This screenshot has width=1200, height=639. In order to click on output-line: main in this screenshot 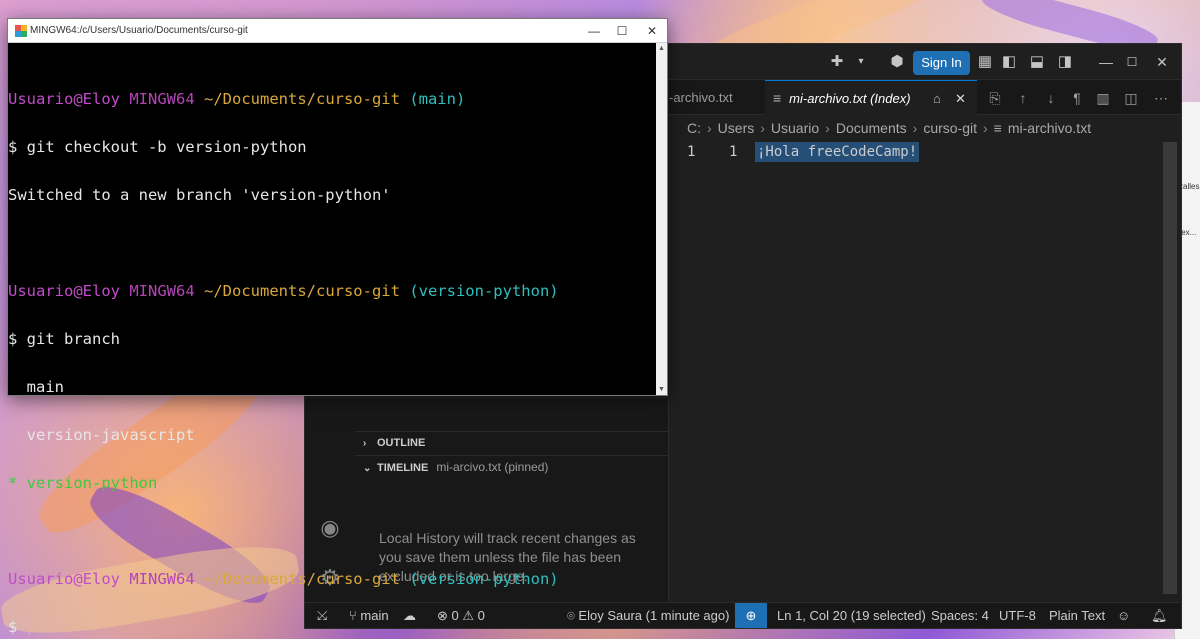, I will do `click(36, 387)`.